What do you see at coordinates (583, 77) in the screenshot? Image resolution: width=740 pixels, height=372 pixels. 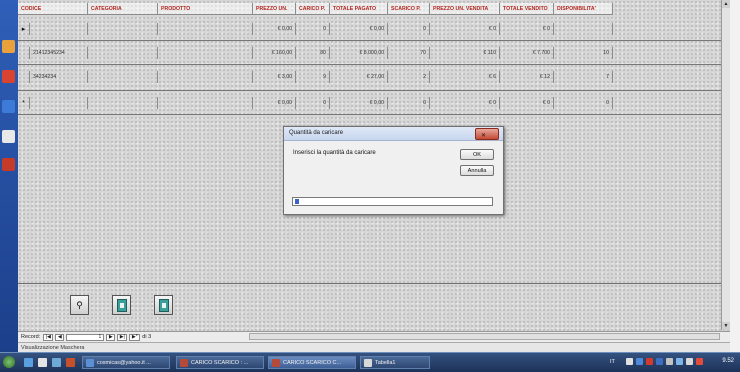 I see `cell-disponibilita: 7` at bounding box center [583, 77].